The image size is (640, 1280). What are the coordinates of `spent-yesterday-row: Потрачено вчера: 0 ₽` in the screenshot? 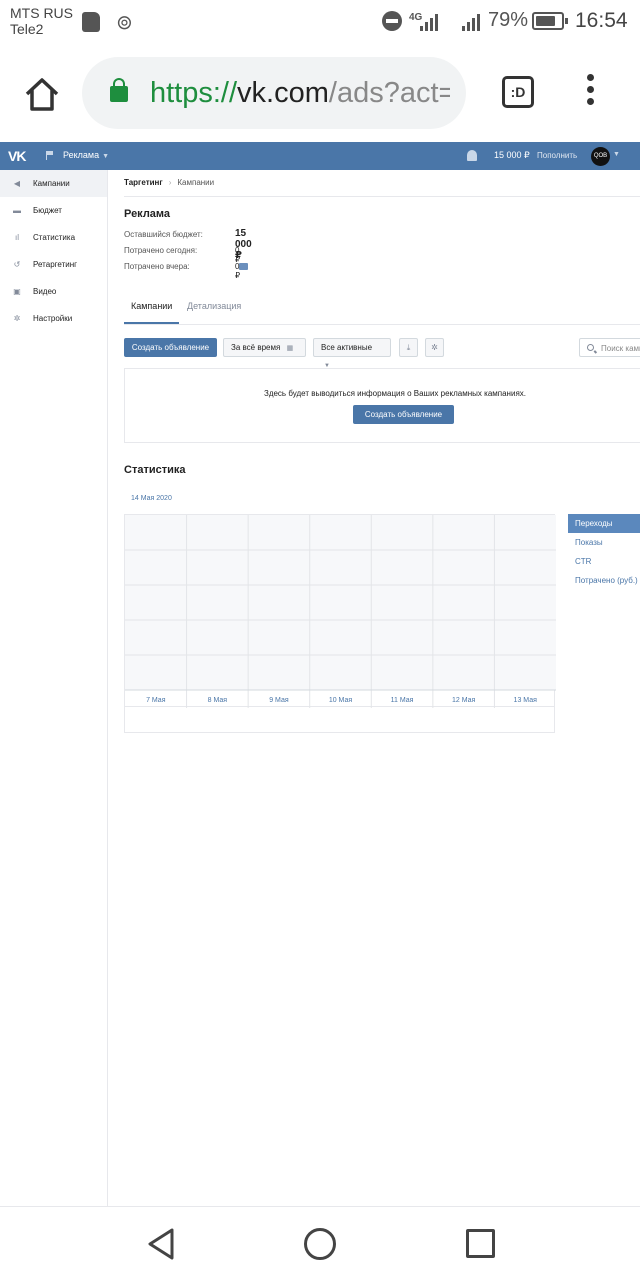 It's located at (182, 271).